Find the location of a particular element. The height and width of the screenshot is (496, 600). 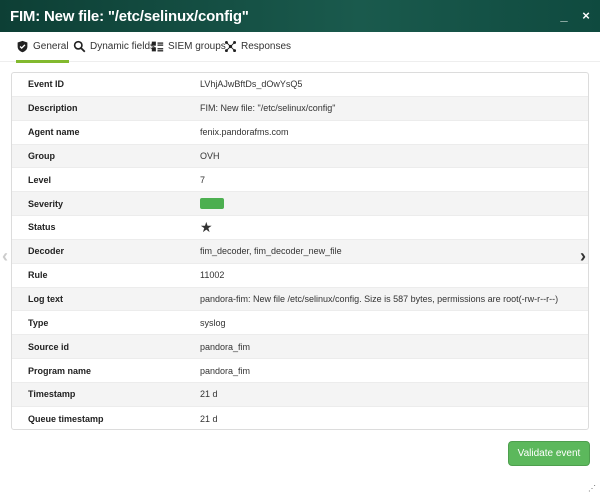

severity-badge is located at coordinates (212, 204).